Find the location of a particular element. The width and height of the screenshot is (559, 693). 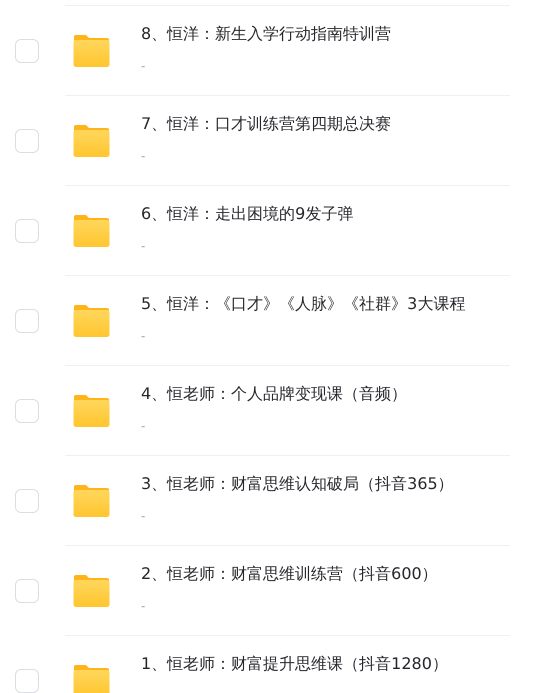

folder-title: 4、恒老师：个人品牌变现课（音频） is located at coordinates (274, 394).